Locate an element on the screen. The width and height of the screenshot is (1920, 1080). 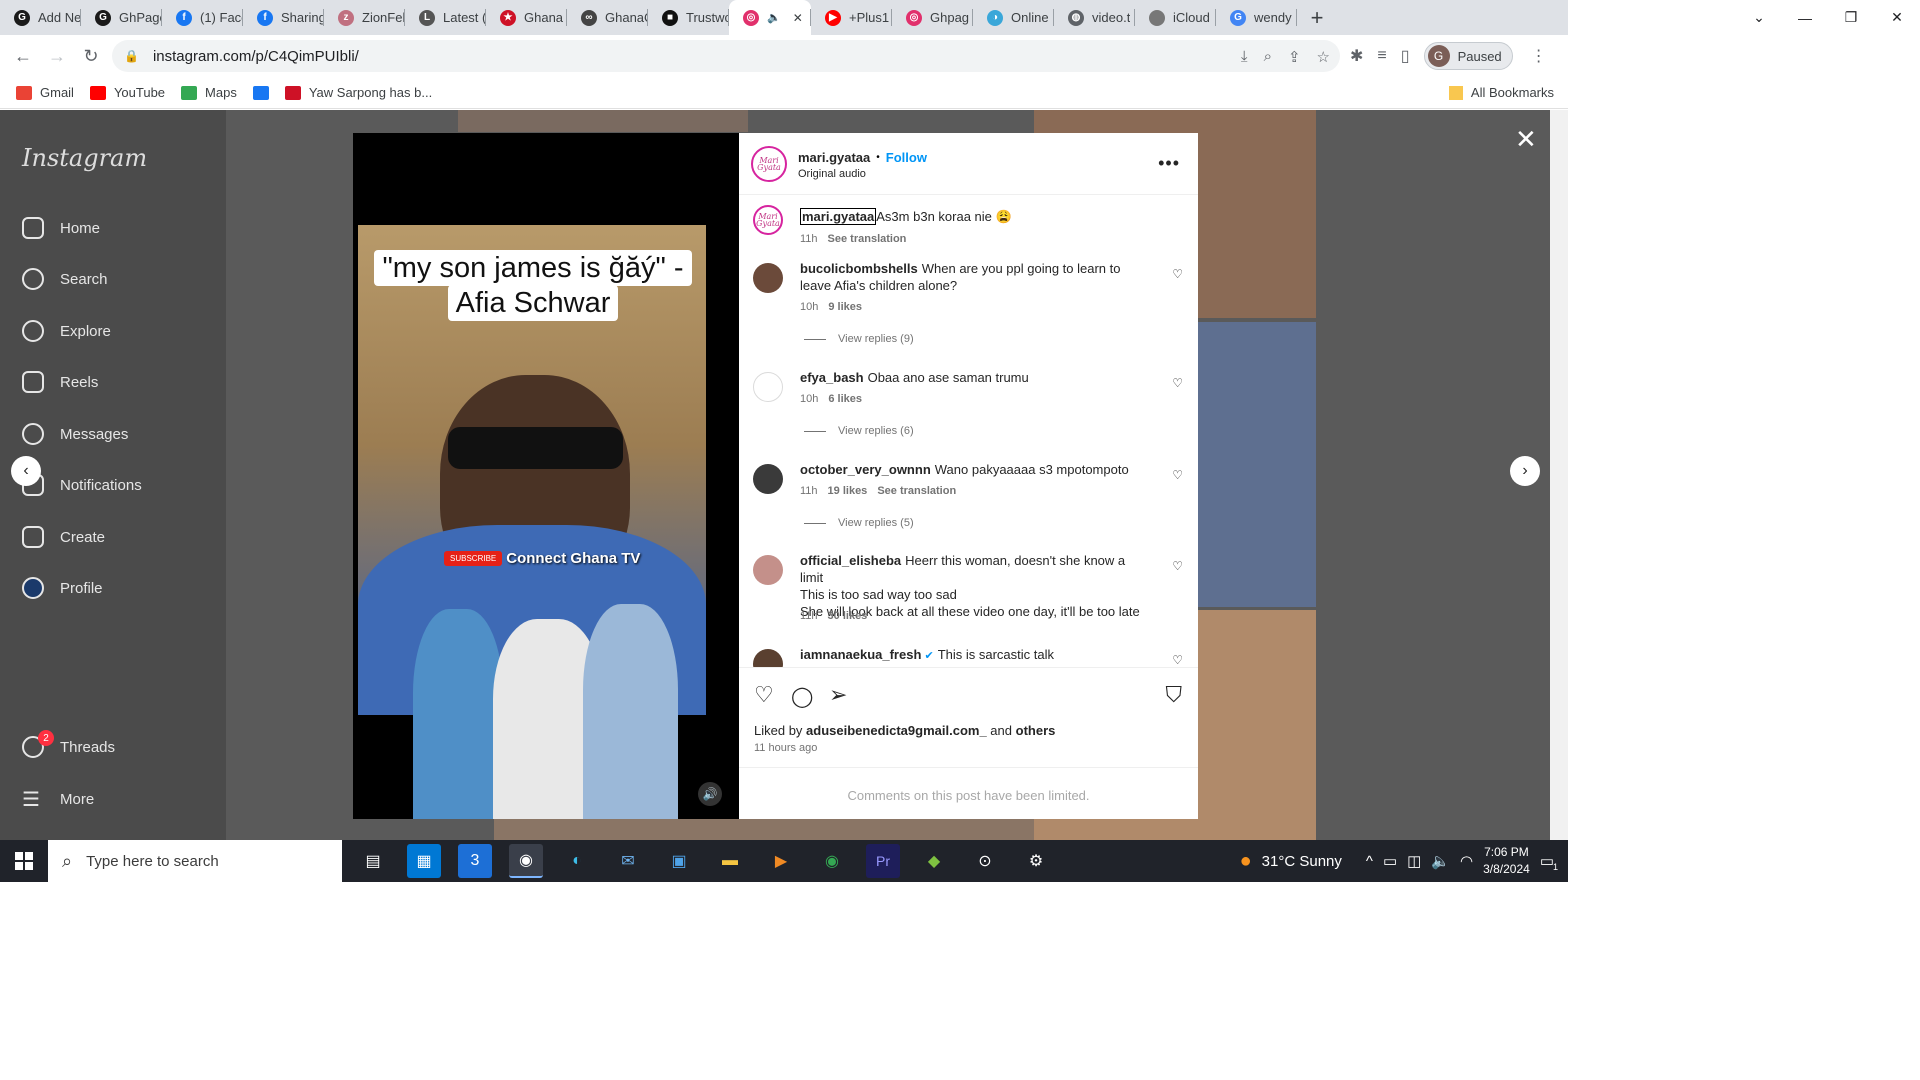
audio-label: Original audio is located at coordinates (832, 174).